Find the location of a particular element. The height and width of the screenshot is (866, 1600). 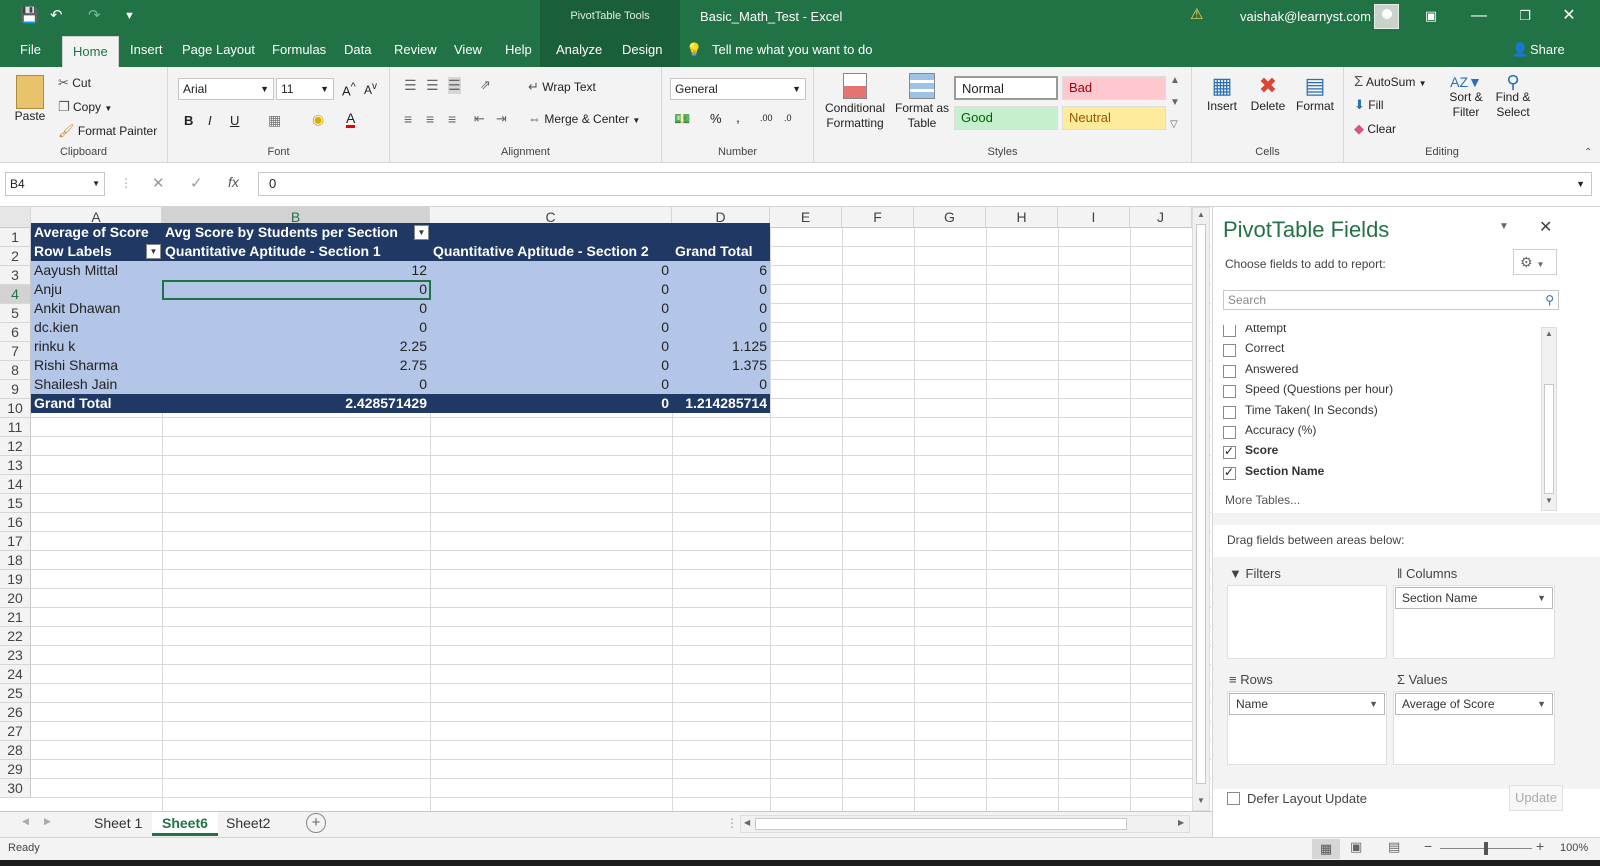

align-middle-icon: ☰ is located at coordinates (432, 85).